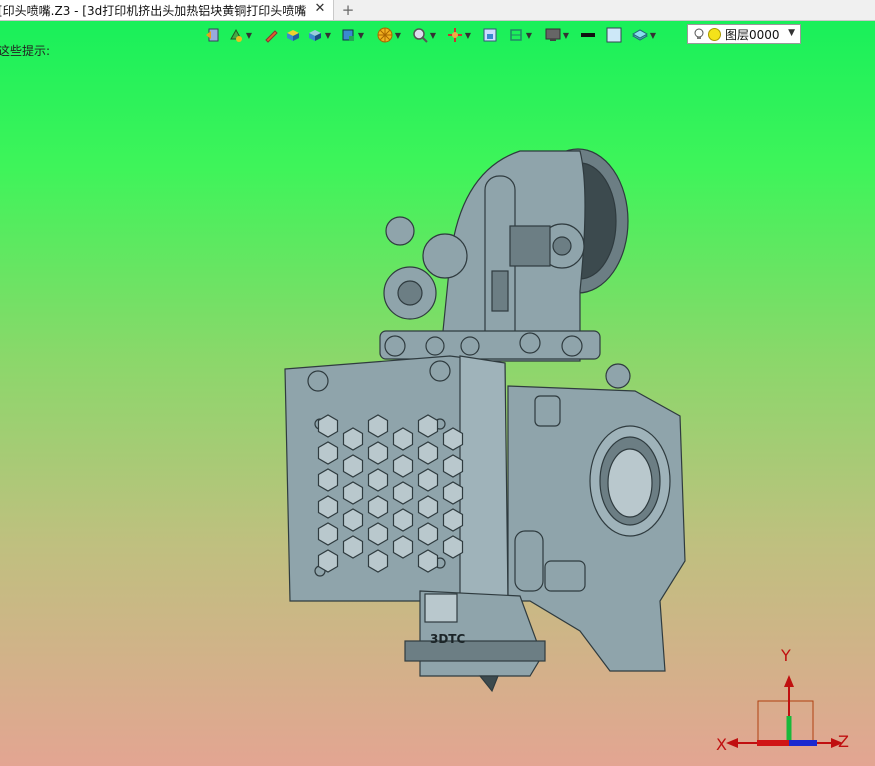 The width and height of the screenshot is (875, 766). I want to click on display-button: ▼, so click(557, 35).